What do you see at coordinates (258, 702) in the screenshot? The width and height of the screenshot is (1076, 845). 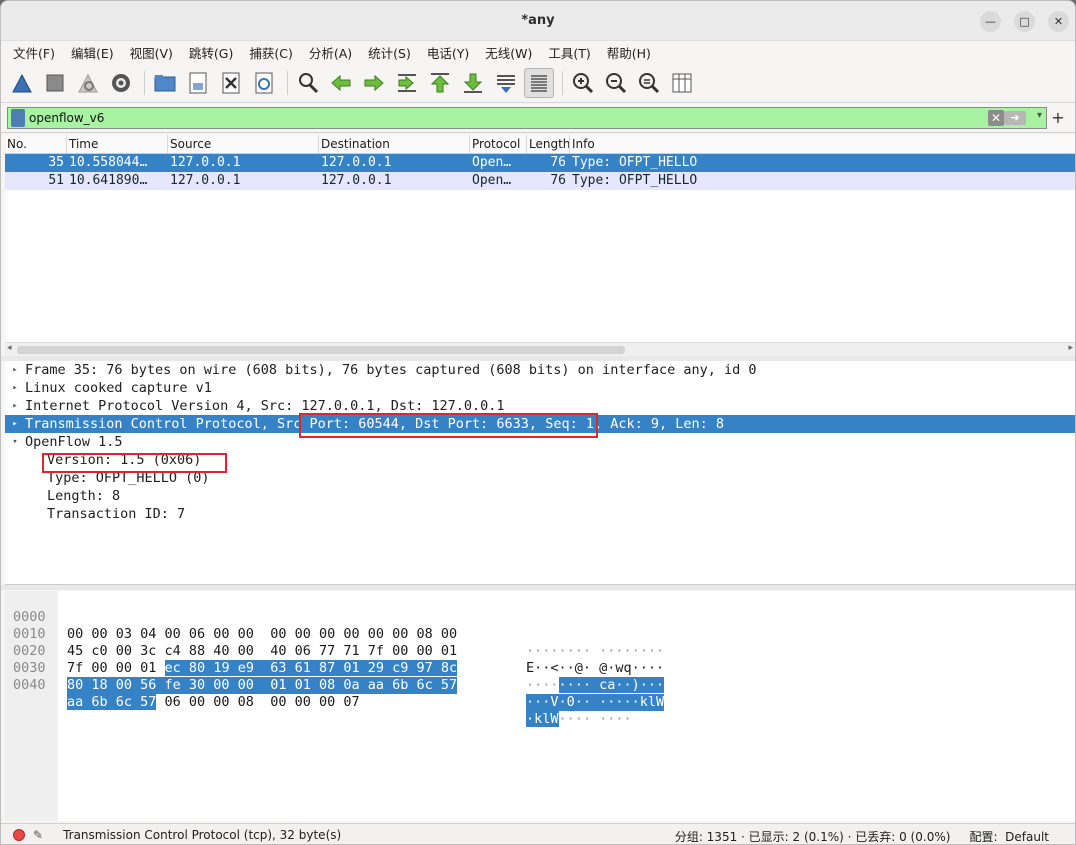 I see `bytes-hex: 06 00 00 08 00 00 00 07` at bounding box center [258, 702].